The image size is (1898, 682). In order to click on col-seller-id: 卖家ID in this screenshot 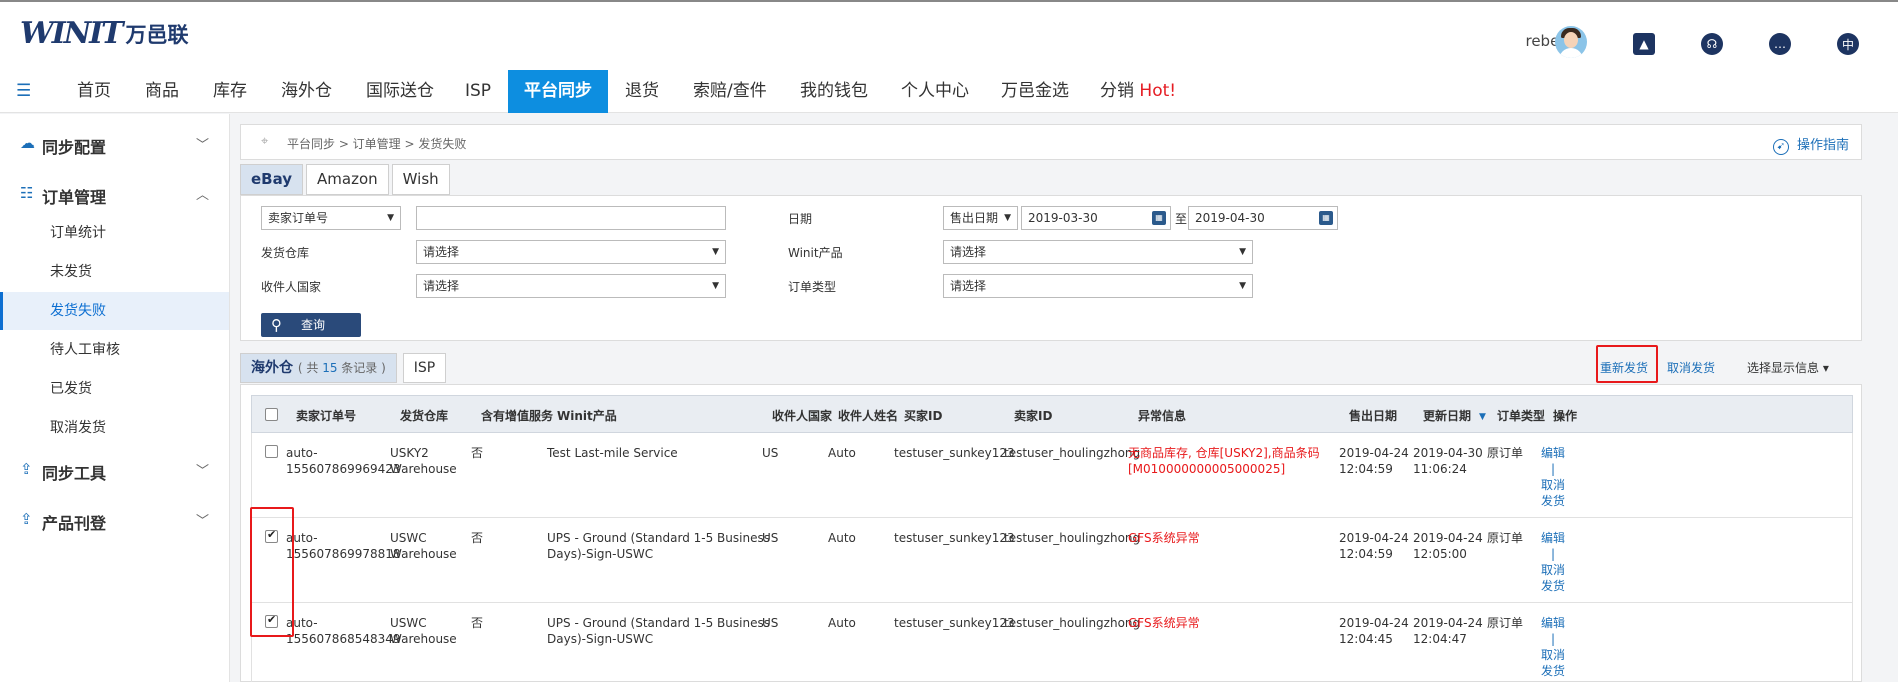, I will do `click(1033, 415)`.